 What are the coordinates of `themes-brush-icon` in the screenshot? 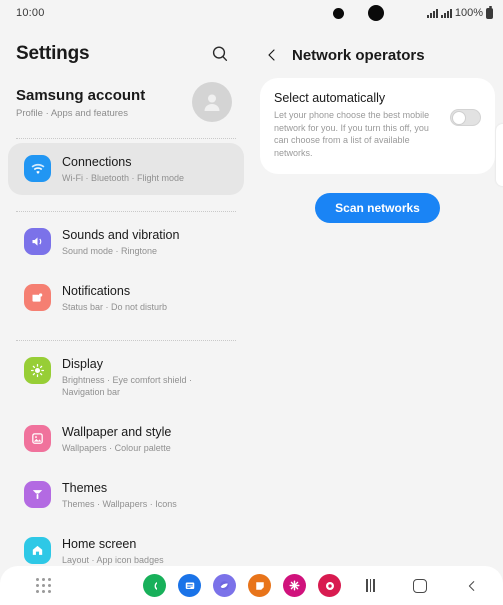 It's located at (37, 494).